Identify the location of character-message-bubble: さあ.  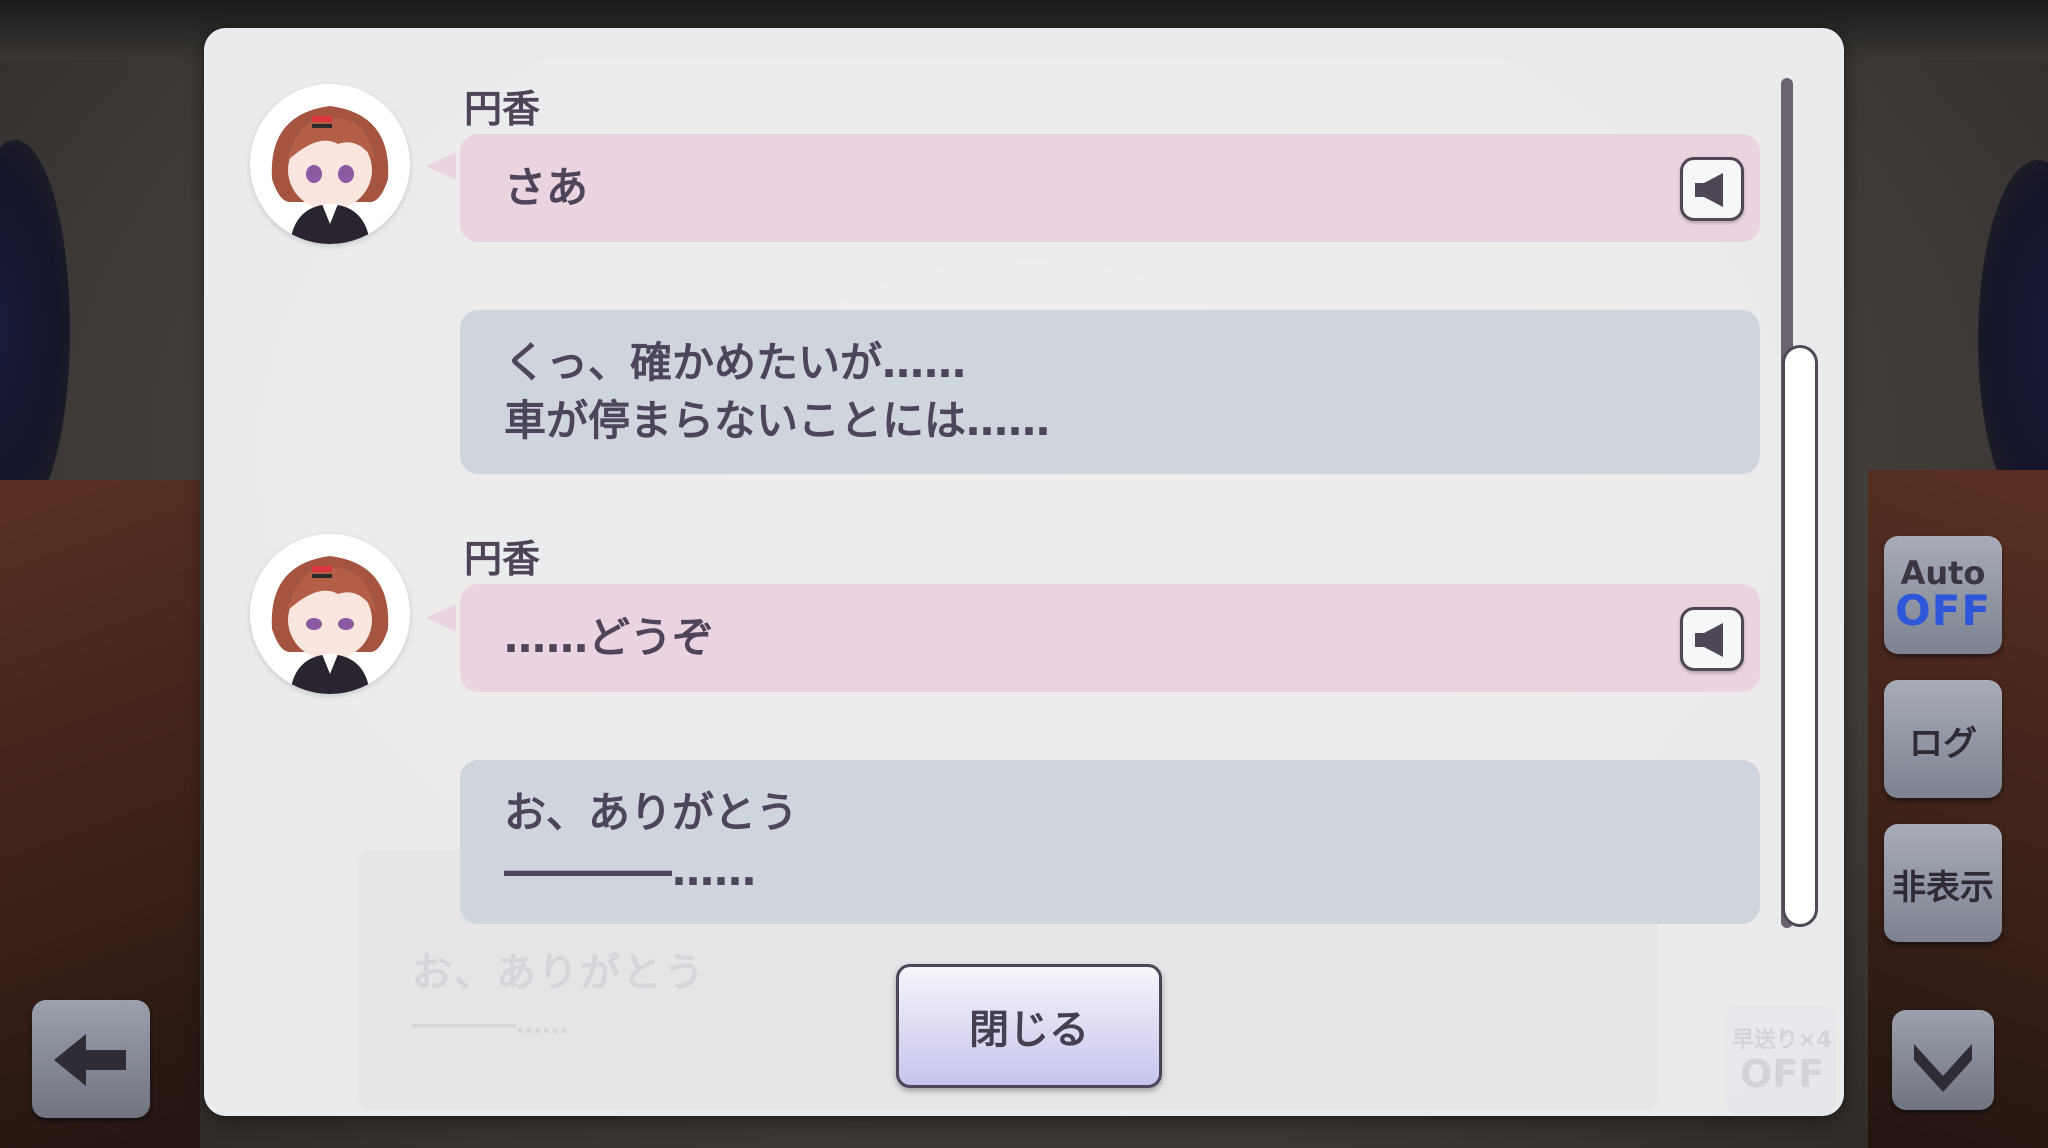
(1110, 188).